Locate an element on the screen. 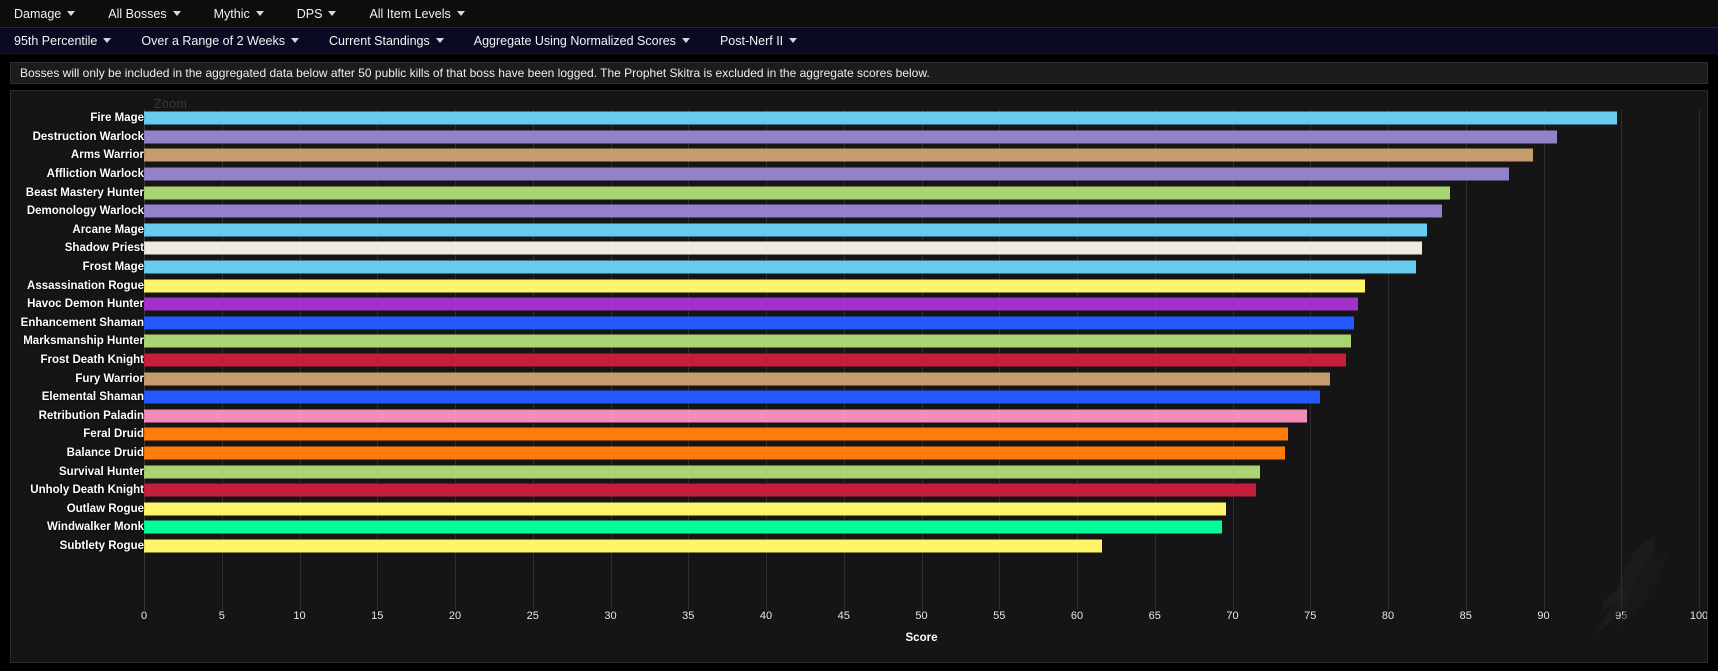 This screenshot has width=1718, height=671. spec-label: Elemental Shaman is located at coordinates (77, 397).